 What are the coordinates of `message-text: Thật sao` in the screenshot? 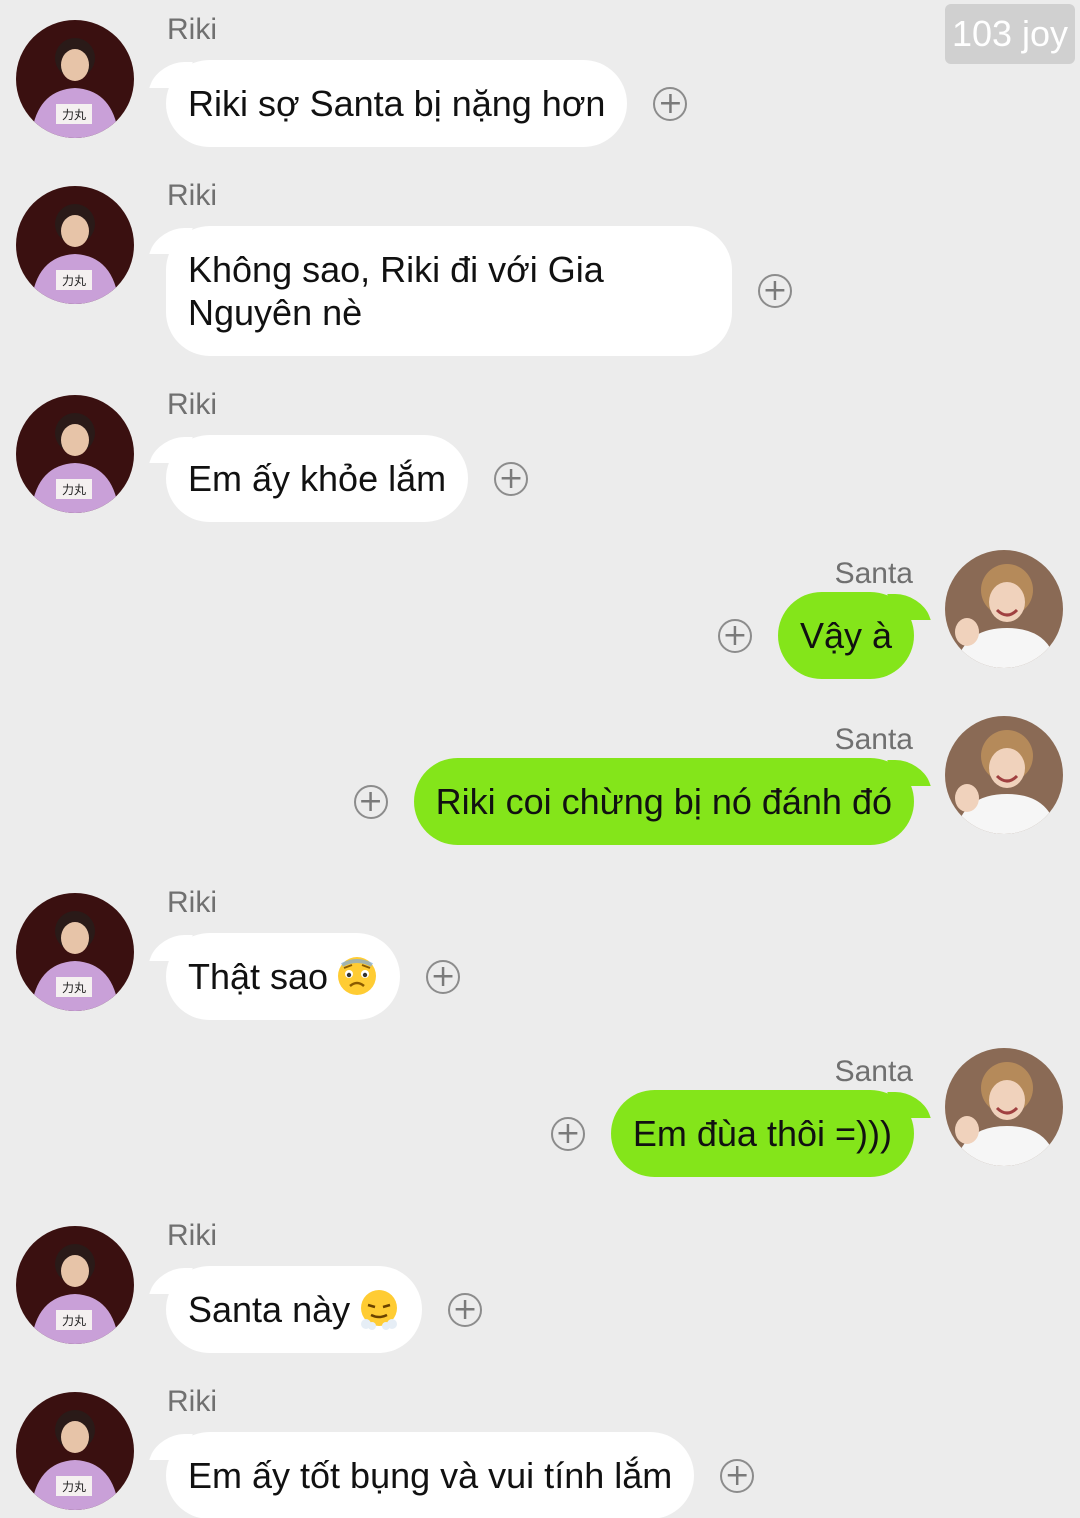 It's located at (258, 976).